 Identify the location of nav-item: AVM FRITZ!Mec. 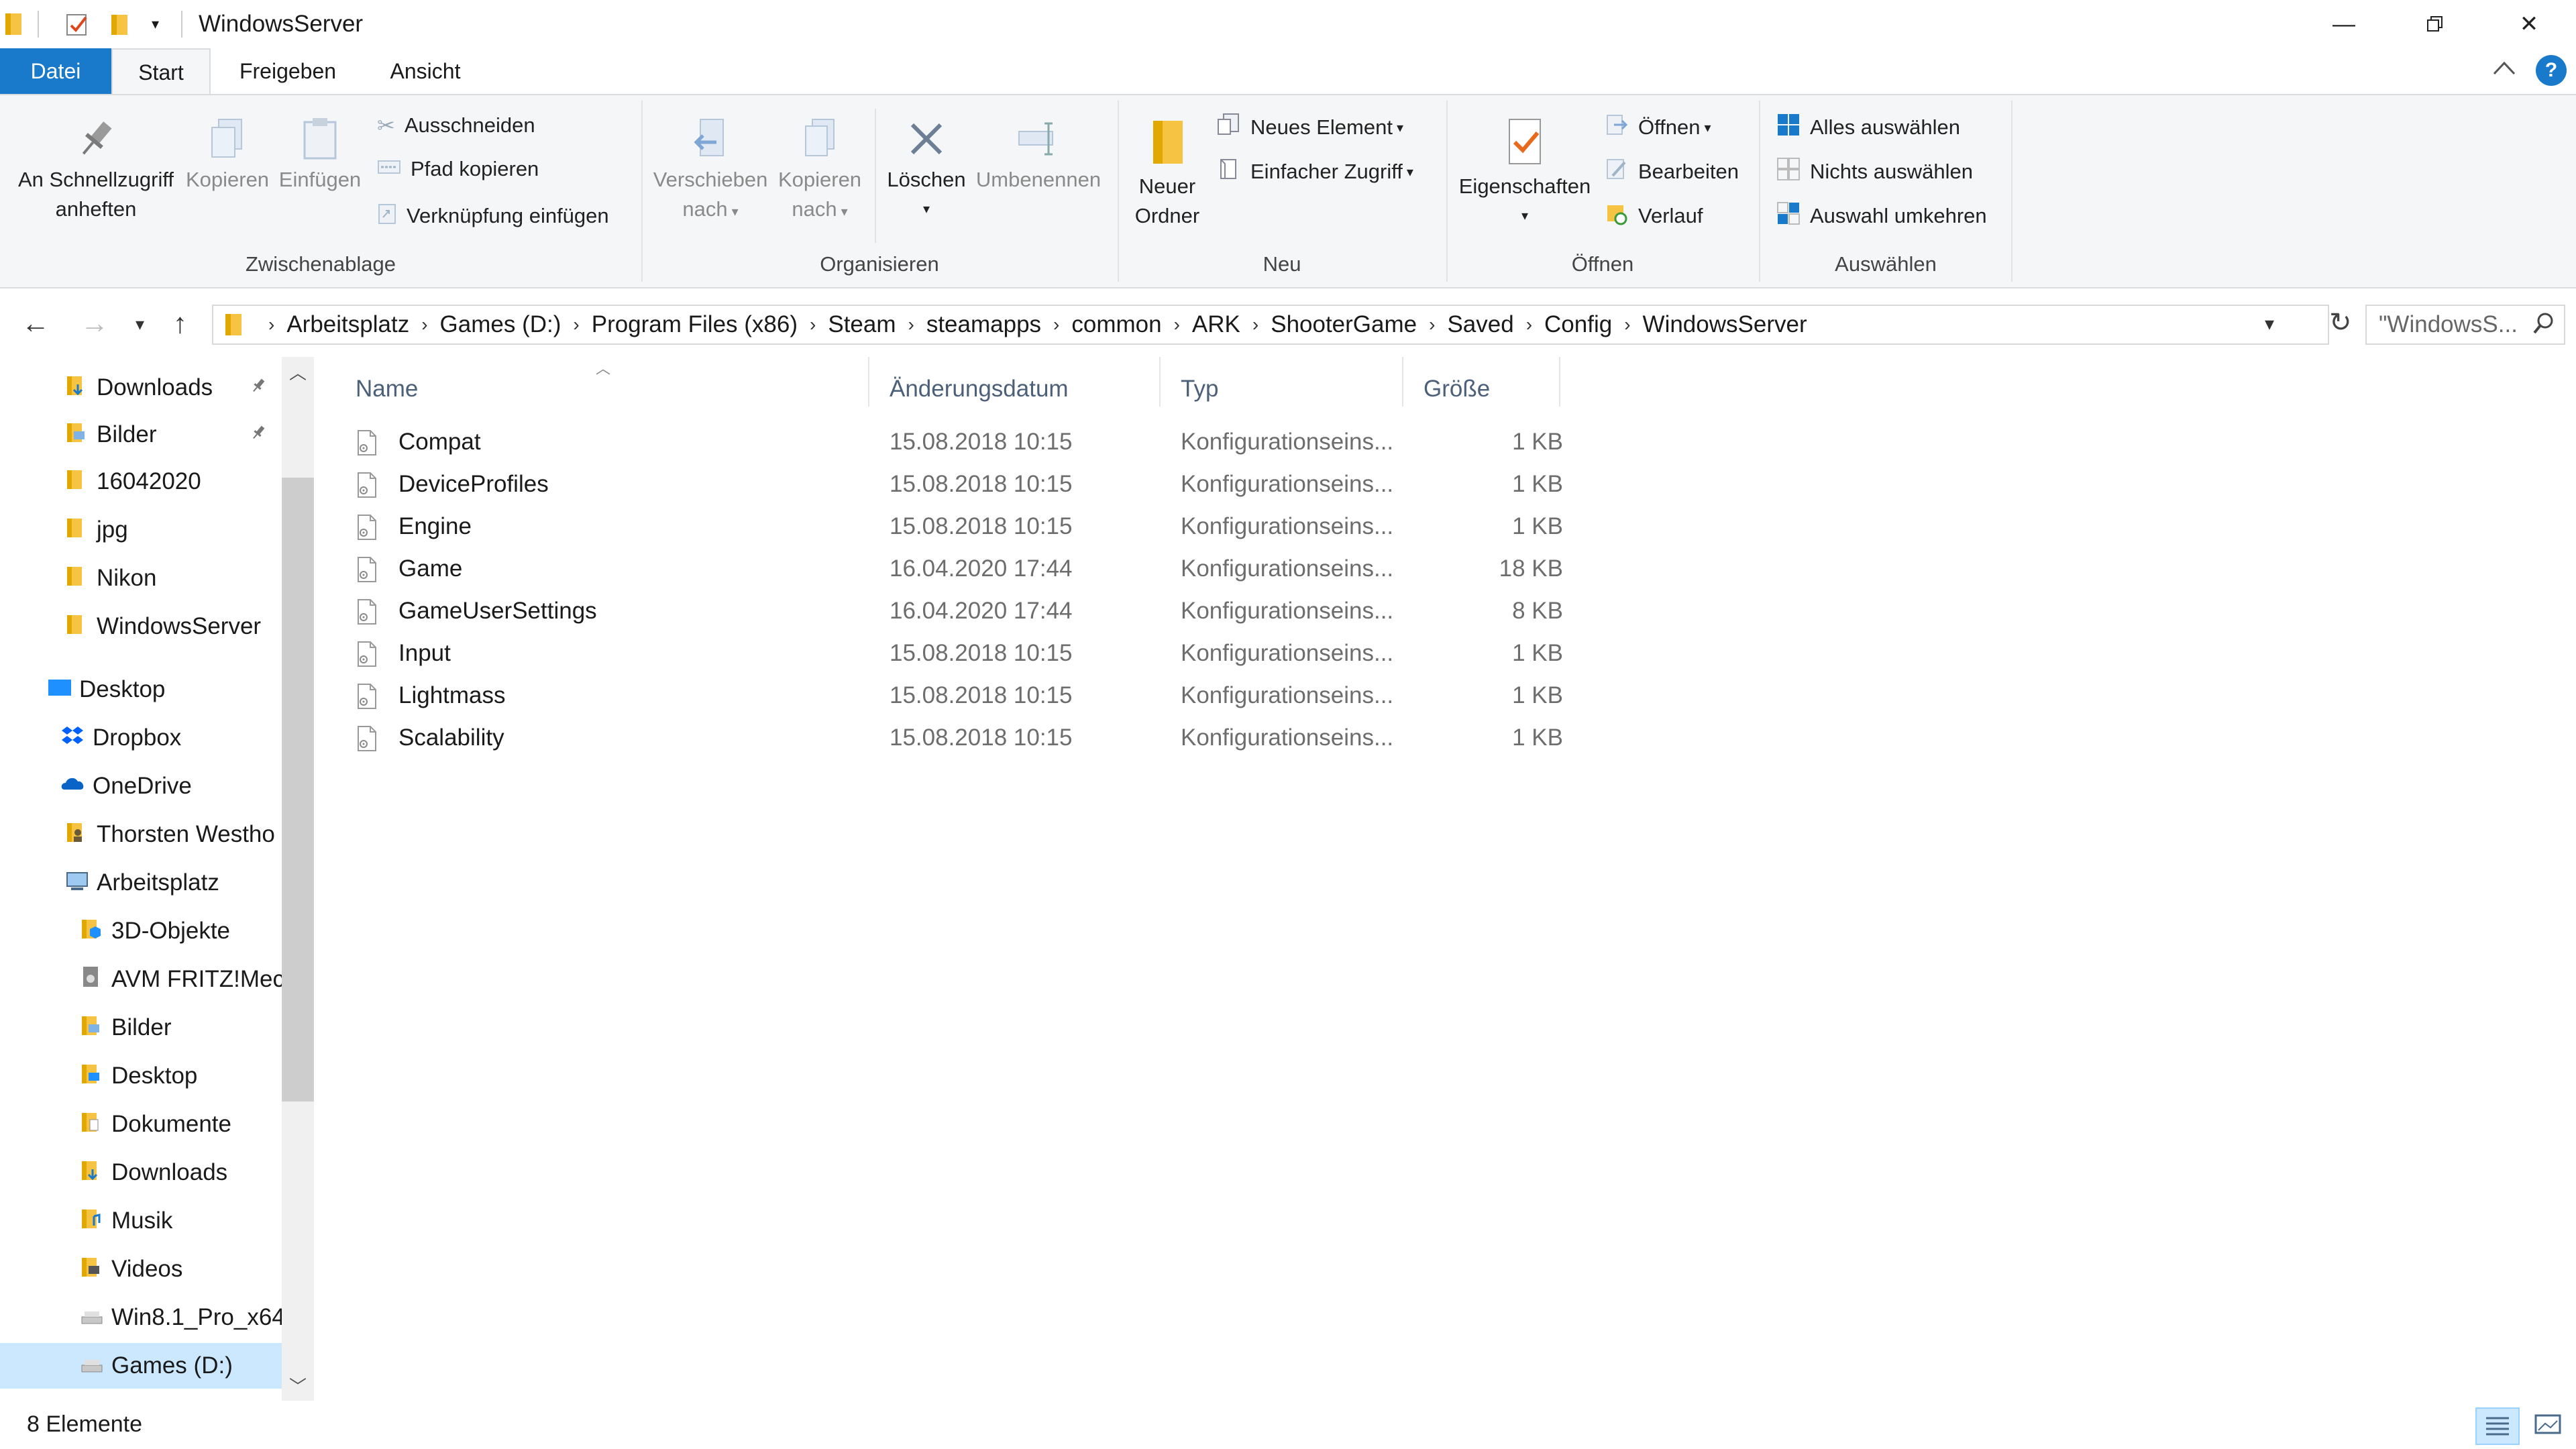
(141, 979).